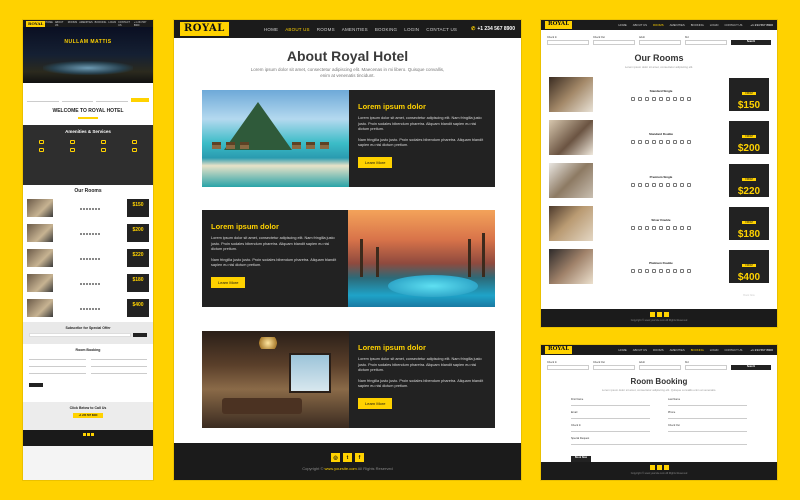 The image size is (800, 500). What do you see at coordinates (80, 335) in the screenshot?
I see `left-subscribe-input` at bounding box center [80, 335].